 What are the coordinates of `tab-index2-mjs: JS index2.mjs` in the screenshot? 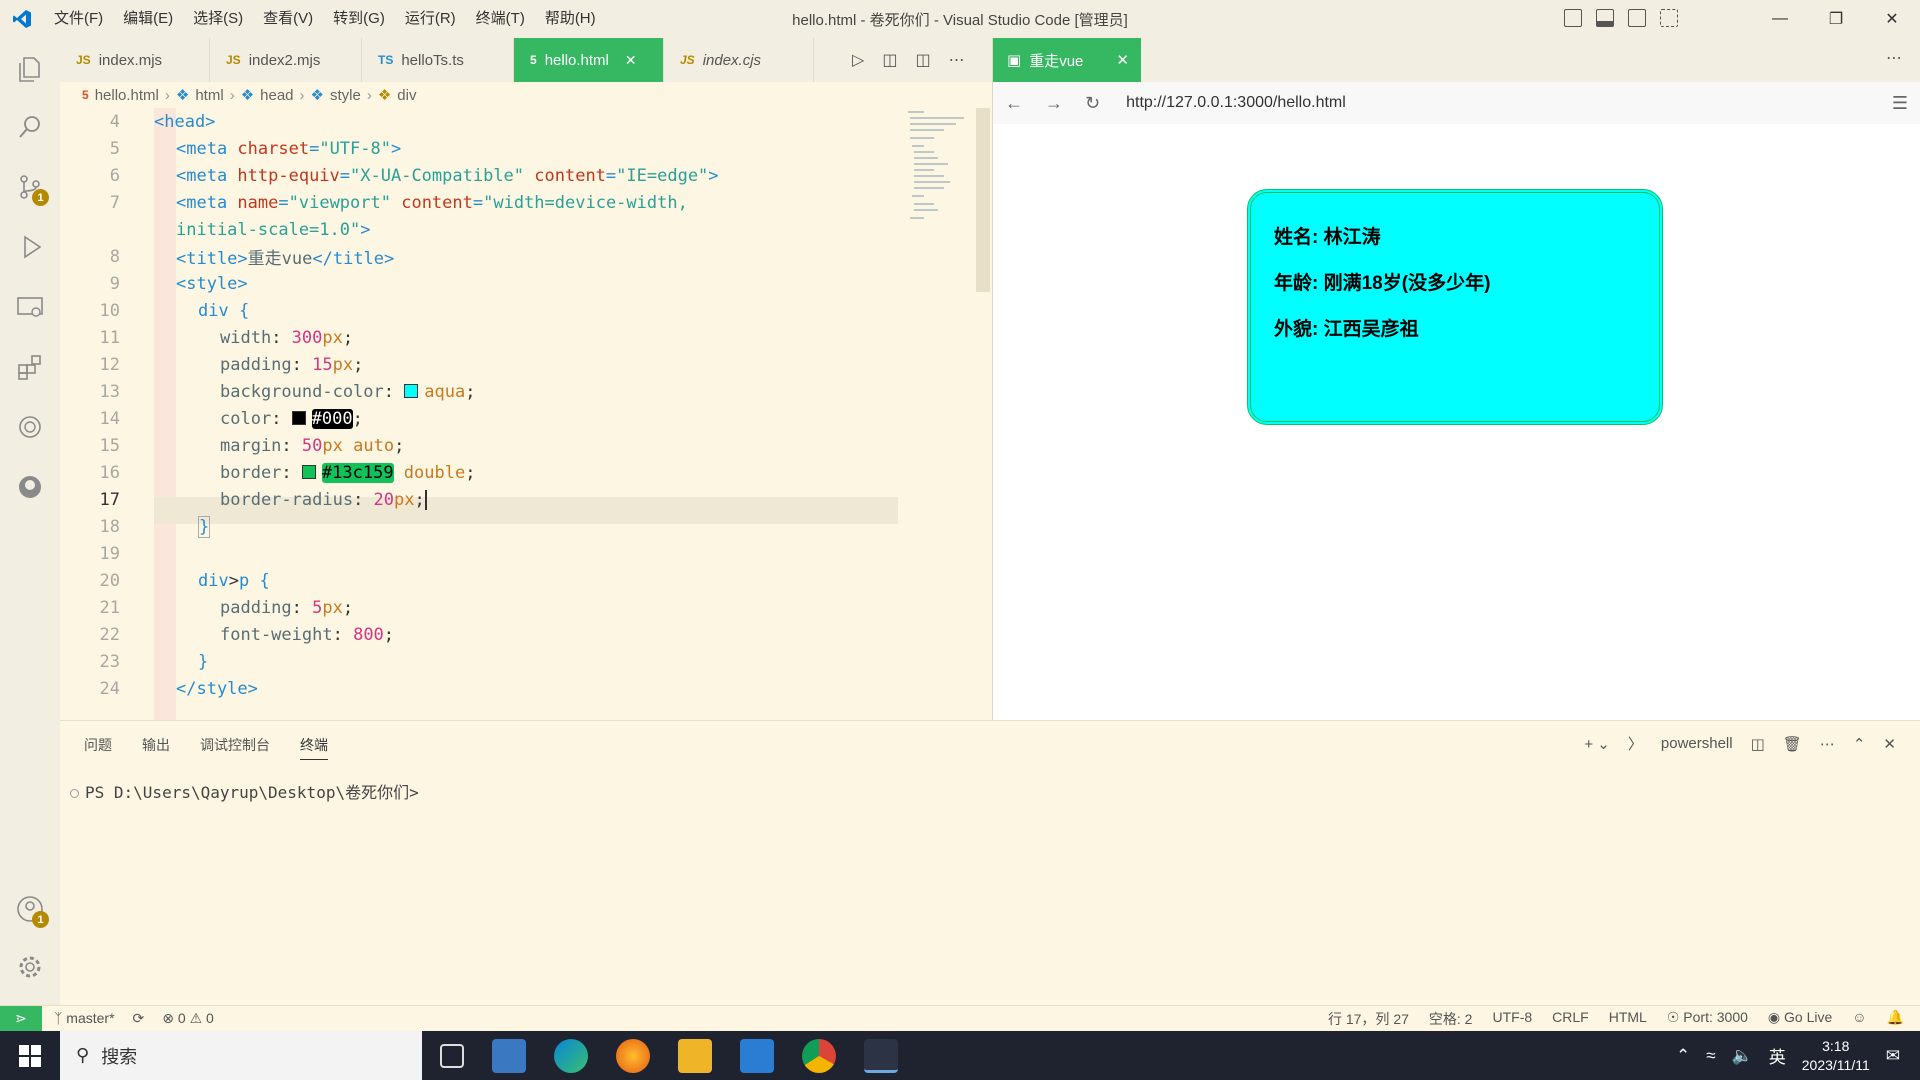 It's located at (286, 60).